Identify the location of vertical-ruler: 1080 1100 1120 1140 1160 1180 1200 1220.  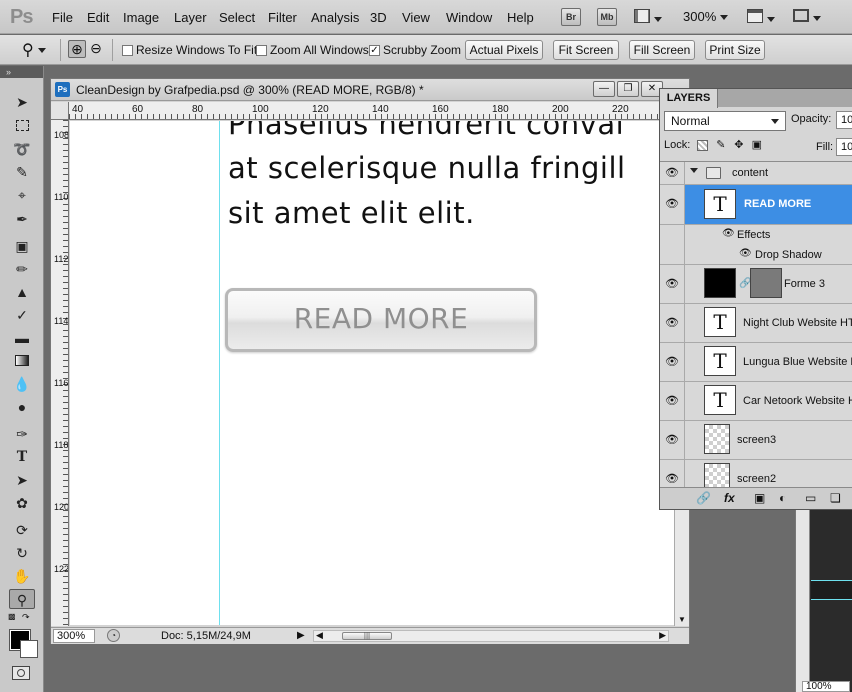
(60, 373).